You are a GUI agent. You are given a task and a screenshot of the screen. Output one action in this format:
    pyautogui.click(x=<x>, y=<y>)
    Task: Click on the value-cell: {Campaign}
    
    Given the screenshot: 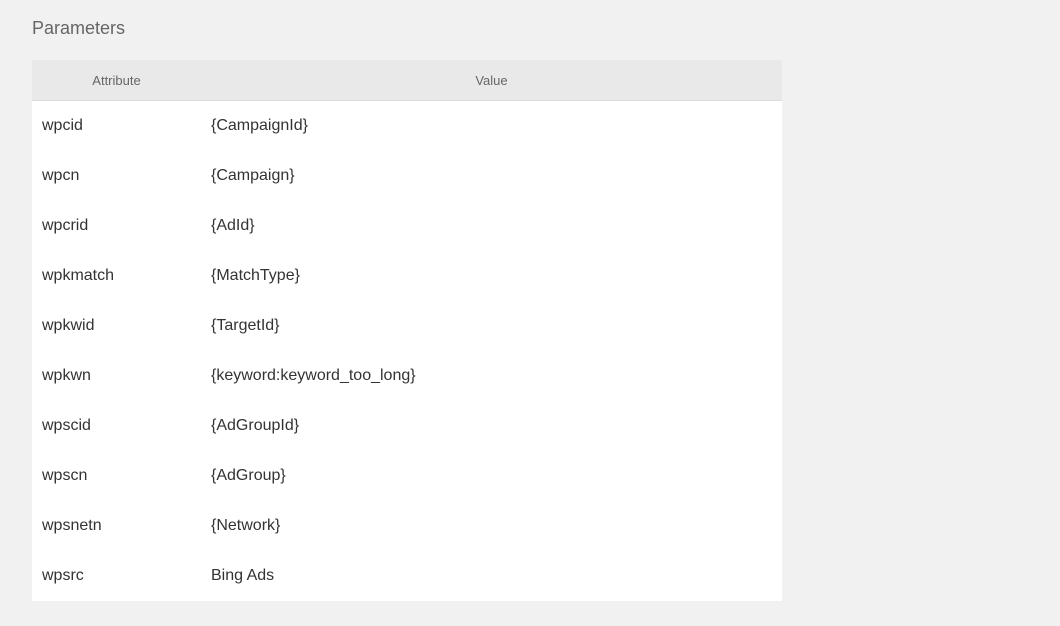 What is the action you would take?
    pyautogui.click(x=253, y=175)
    